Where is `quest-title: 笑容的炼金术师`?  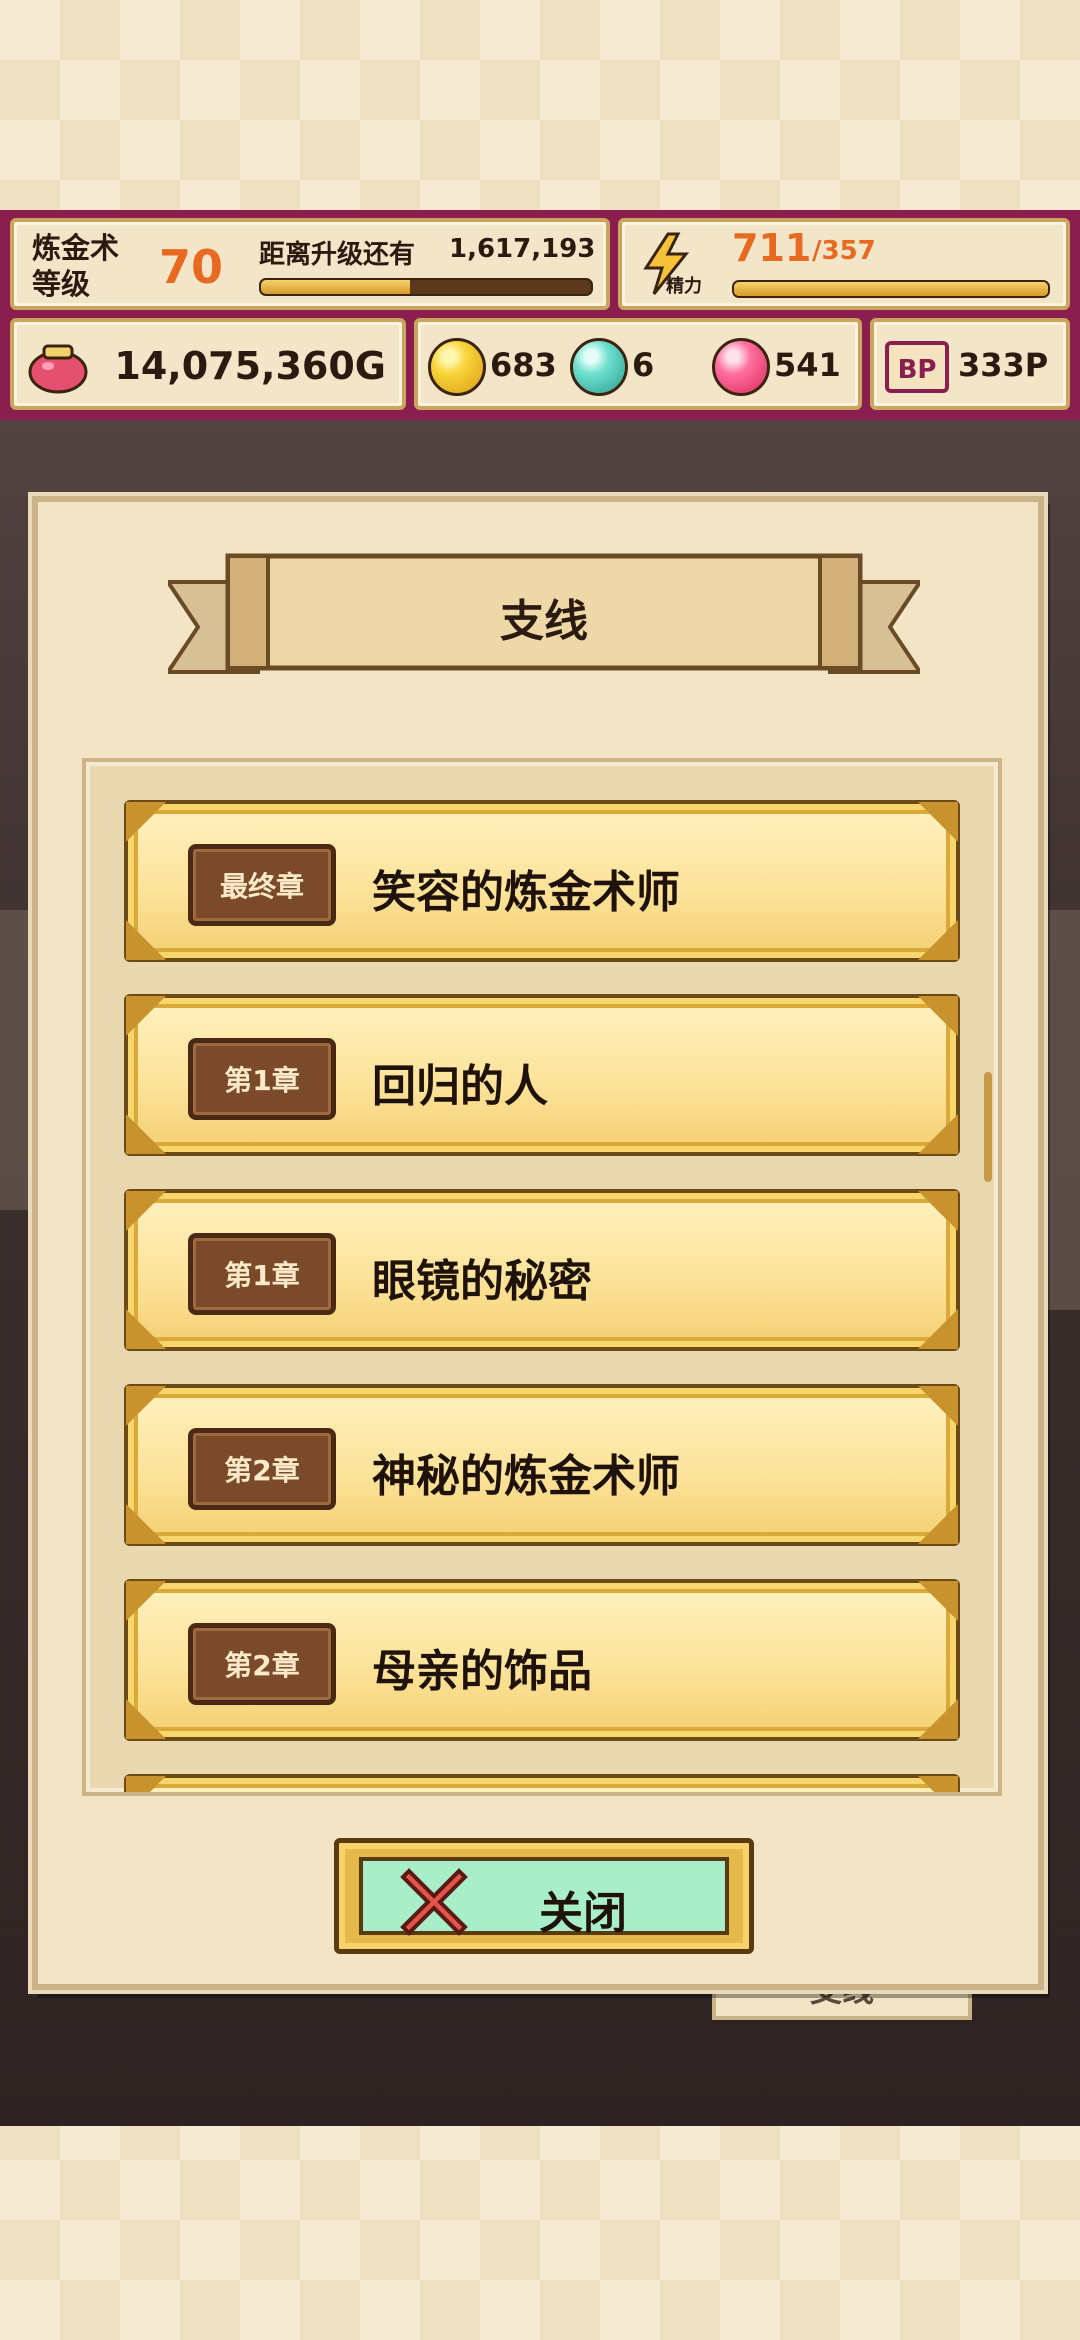 quest-title: 笑容的炼金术师 is located at coordinates (526, 892).